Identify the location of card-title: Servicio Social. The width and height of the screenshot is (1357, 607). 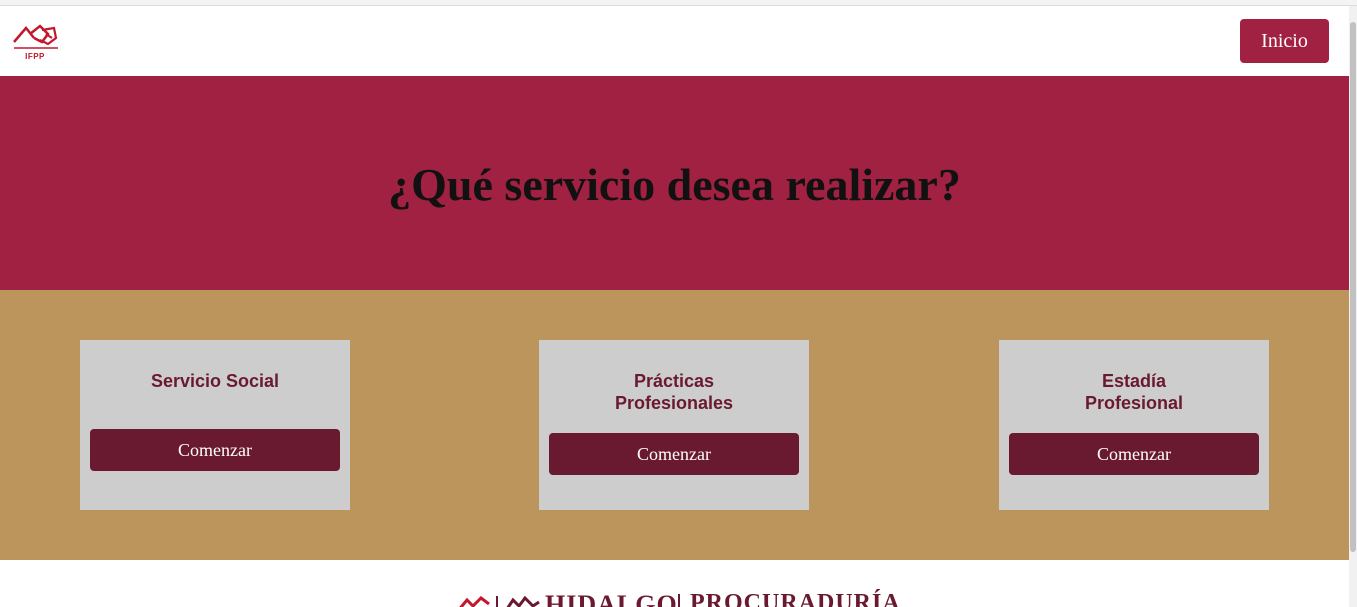
(215, 381).